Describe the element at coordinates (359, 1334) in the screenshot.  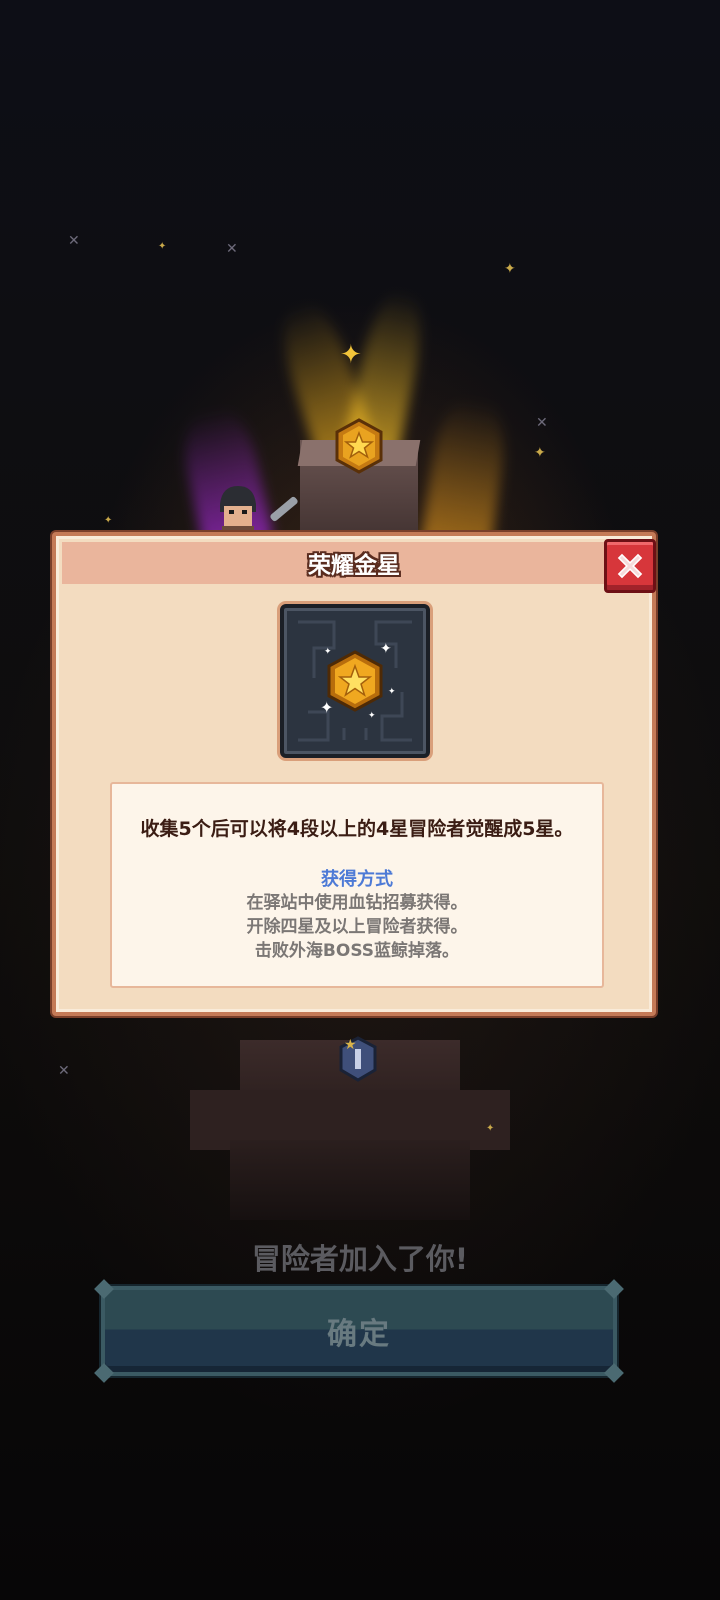
I see `confirm-button-label: 确定` at that location.